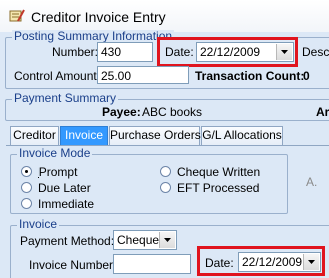  I want to click on invoice-number-label: Invoice Number:, so click(73, 265).